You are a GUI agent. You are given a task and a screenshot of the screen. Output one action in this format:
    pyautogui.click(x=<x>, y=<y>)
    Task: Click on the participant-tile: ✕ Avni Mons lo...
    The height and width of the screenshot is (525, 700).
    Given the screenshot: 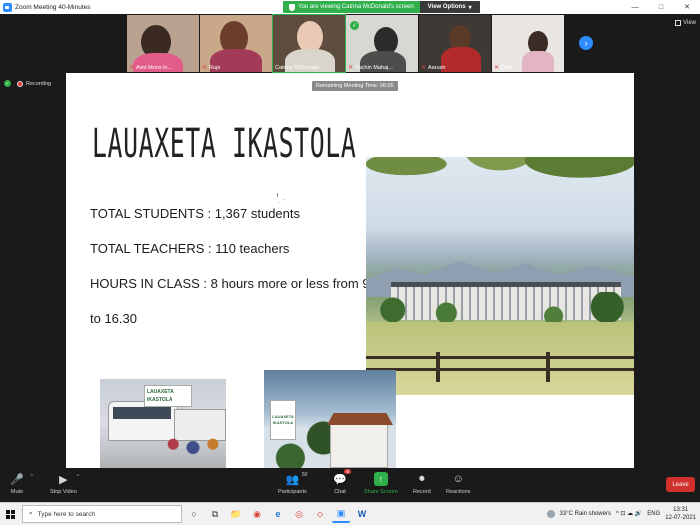 What is the action you would take?
    pyautogui.click(x=163, y=43)
    